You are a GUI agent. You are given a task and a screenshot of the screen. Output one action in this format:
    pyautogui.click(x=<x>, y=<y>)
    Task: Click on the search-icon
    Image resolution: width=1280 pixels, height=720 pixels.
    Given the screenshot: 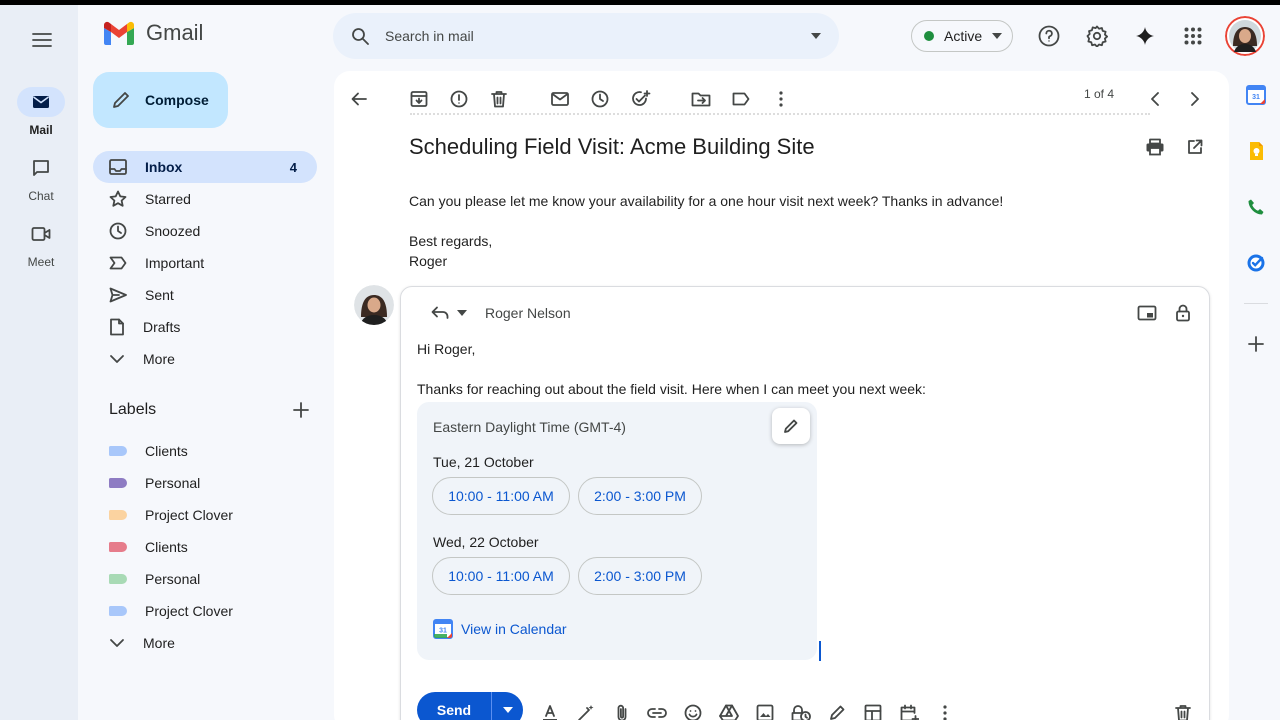 What is the action you would take?
    pyautogui.click(x=360, y=36)
    